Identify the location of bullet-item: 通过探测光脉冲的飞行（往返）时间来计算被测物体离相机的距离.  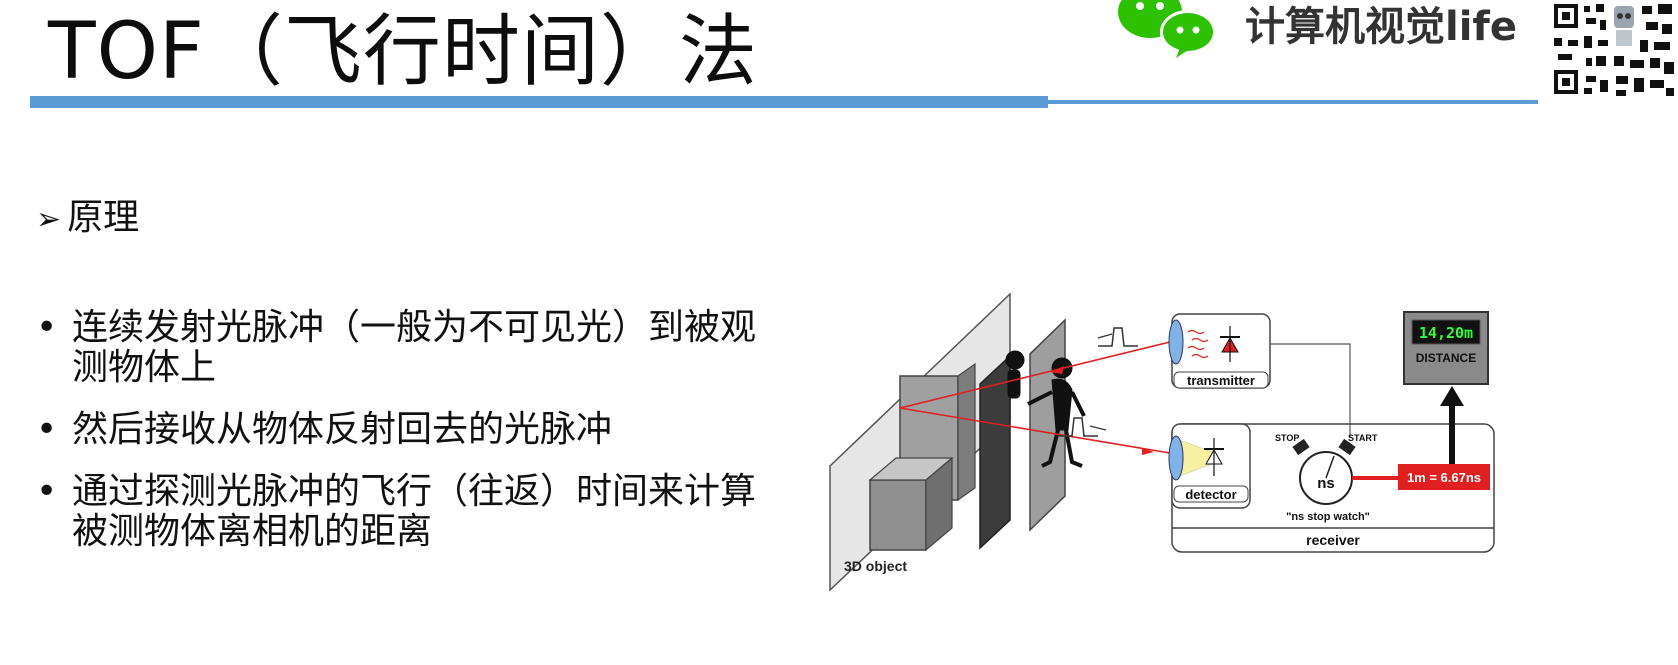
(396, 512).